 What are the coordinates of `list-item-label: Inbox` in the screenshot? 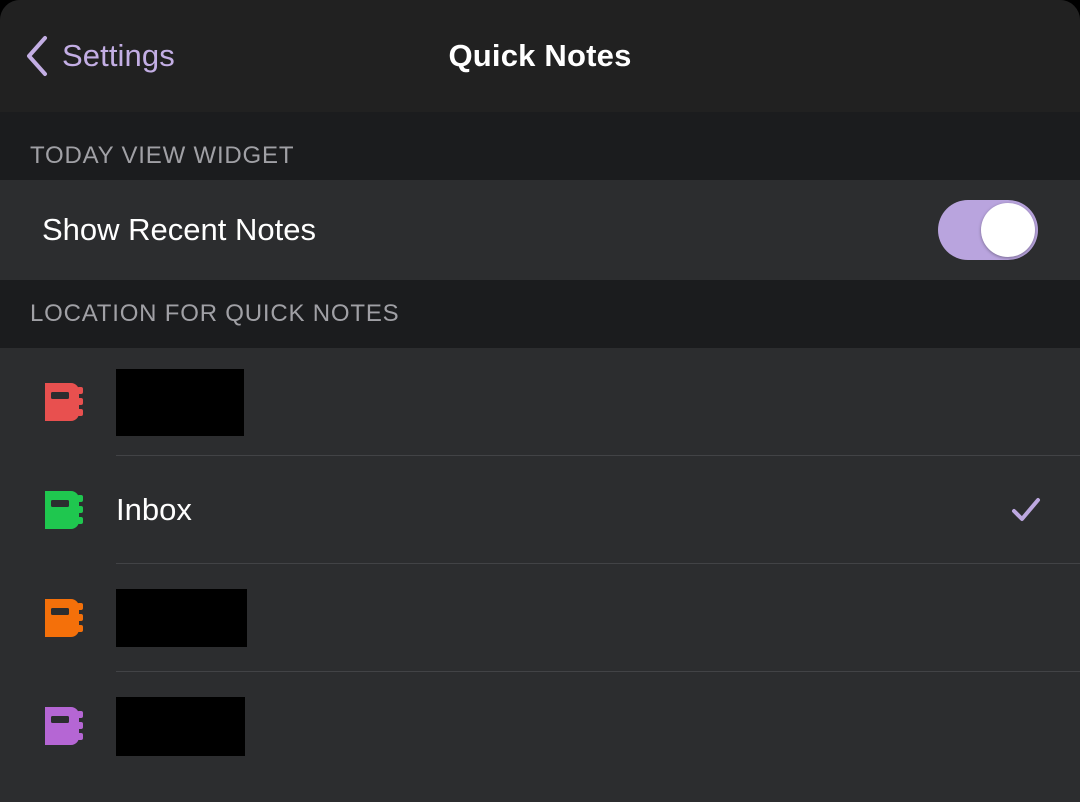 It's located at (154, 509).